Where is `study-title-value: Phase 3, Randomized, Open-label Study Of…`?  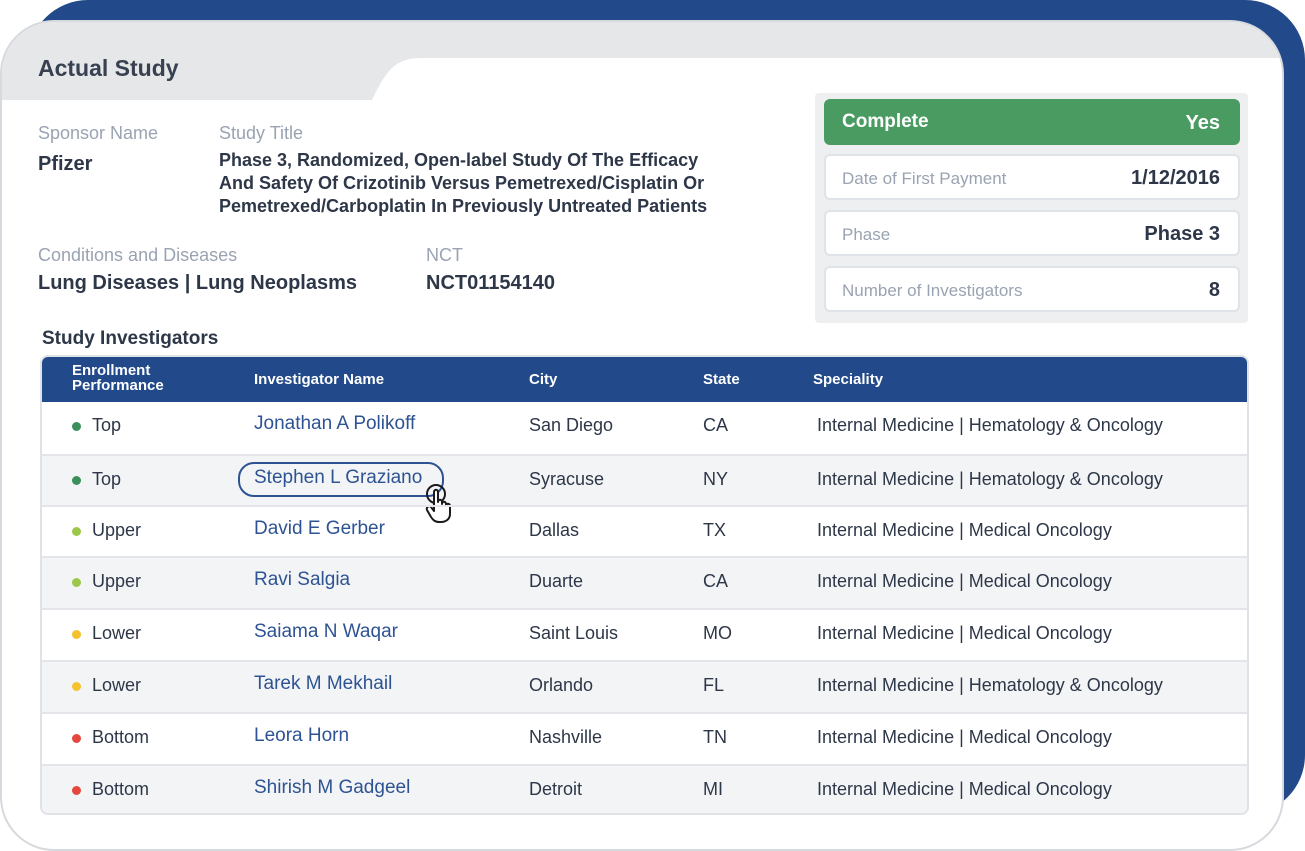 study-title-value: Phase 3, Randomized, Open-label Study Of… is located at coordinates (489, 183).